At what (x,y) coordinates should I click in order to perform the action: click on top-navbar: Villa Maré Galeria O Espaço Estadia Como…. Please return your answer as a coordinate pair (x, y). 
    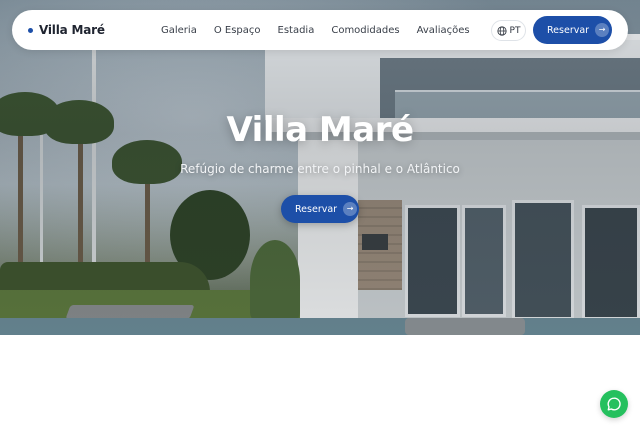
    Looking at the image, I should click on (320, 30).